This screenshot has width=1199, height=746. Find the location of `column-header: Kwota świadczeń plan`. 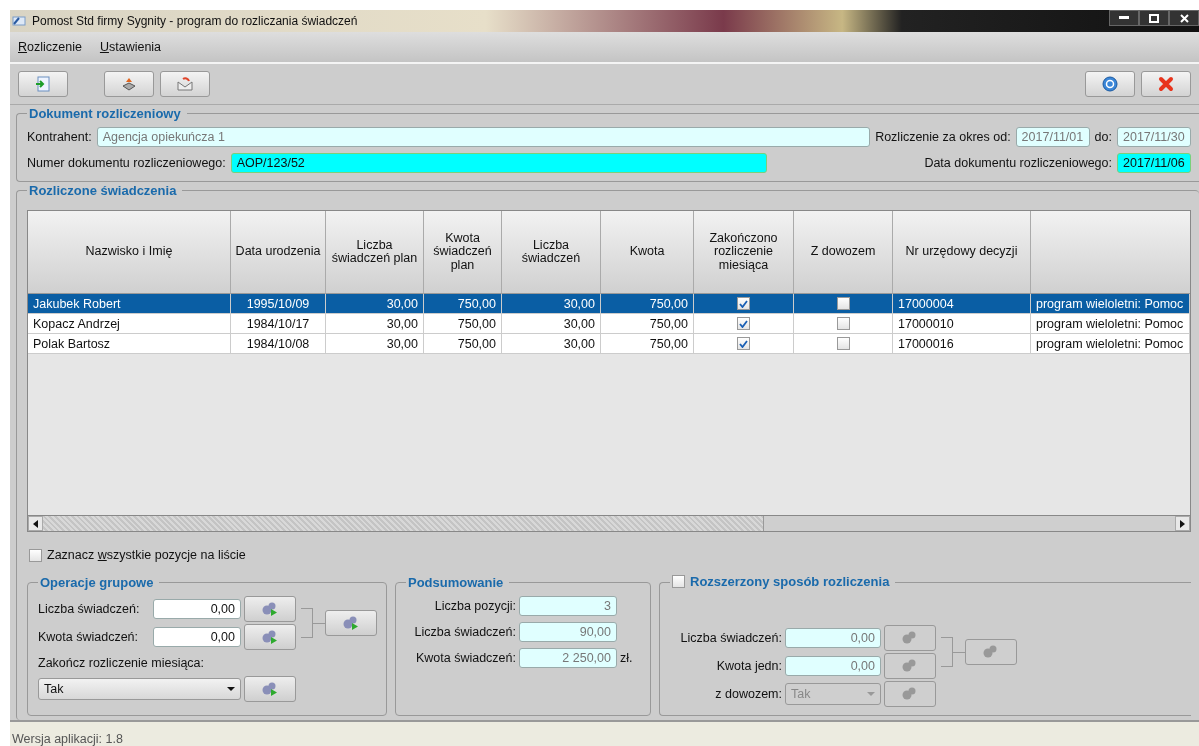

column-header: Kwota świadczeń plan is located at coordinates (463, 252).